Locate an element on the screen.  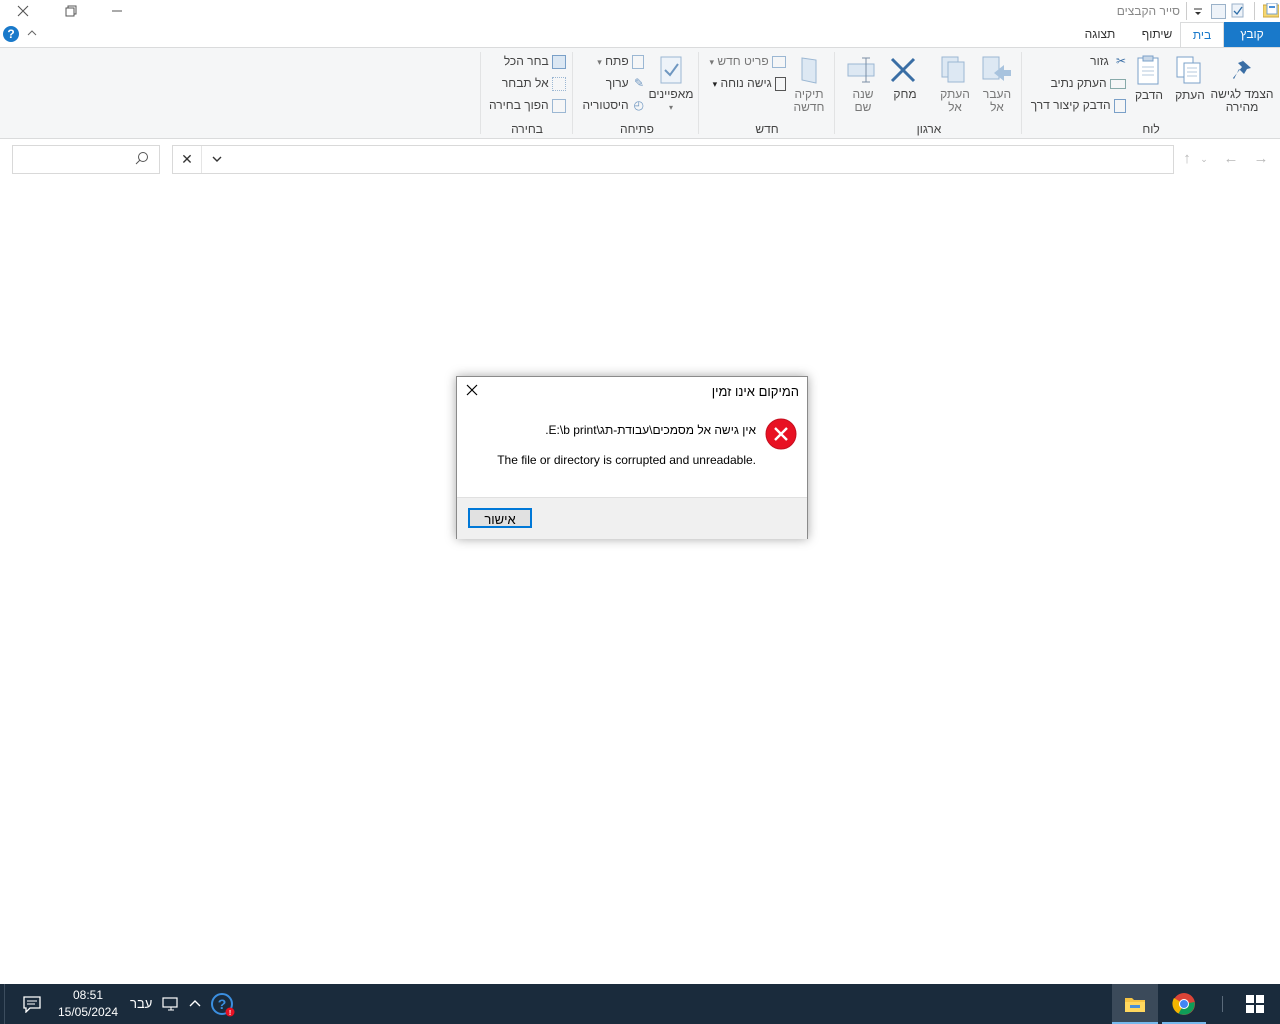
open-label: פתח is located at coordinates (617, 61).